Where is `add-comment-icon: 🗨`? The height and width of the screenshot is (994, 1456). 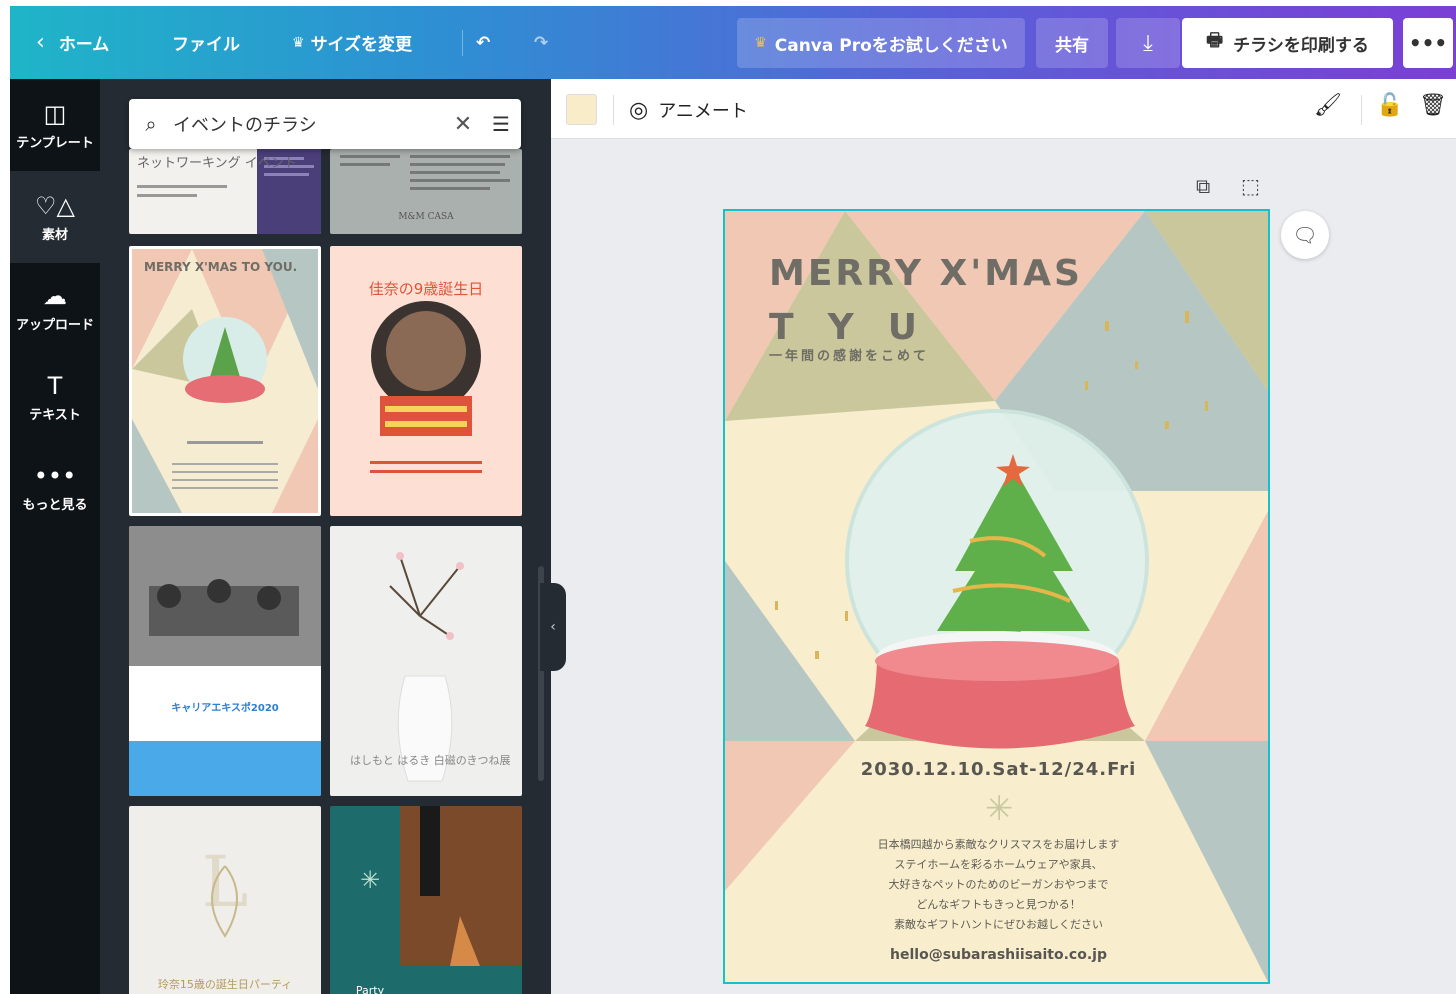 add-comment-icon: 🗨 is located at coordinates (1305, 235).